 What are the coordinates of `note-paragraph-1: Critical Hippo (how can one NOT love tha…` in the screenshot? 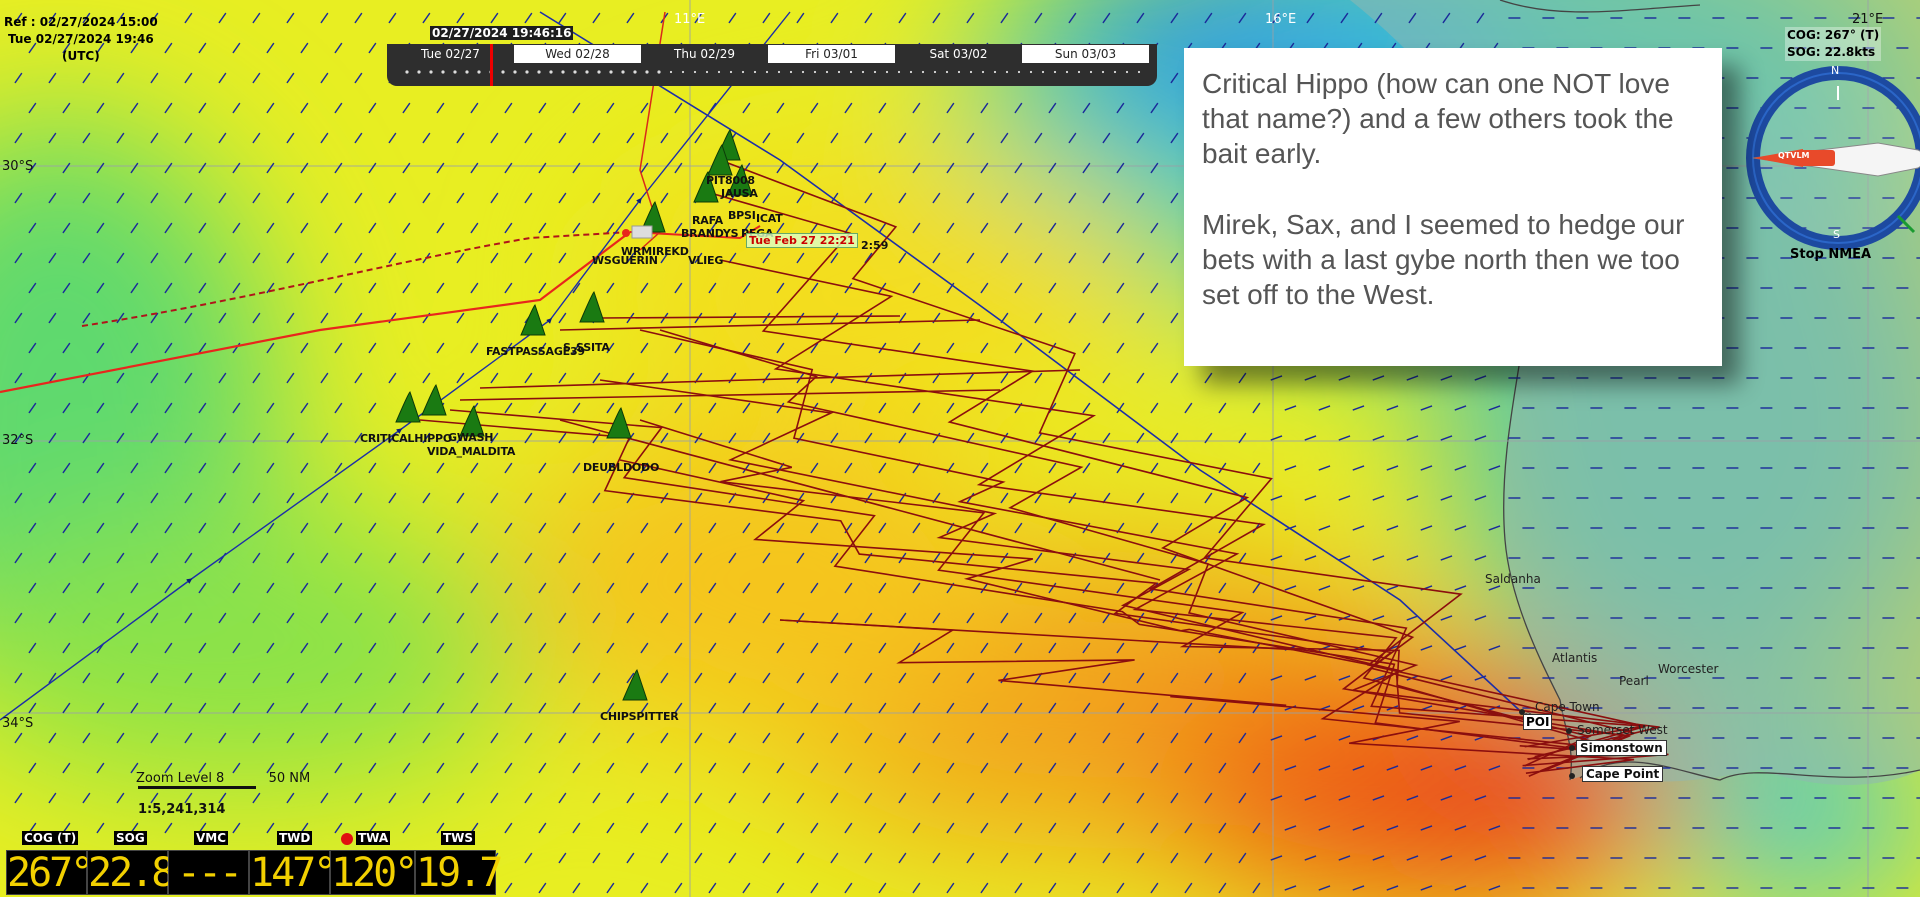 It's located at (1438, 118).